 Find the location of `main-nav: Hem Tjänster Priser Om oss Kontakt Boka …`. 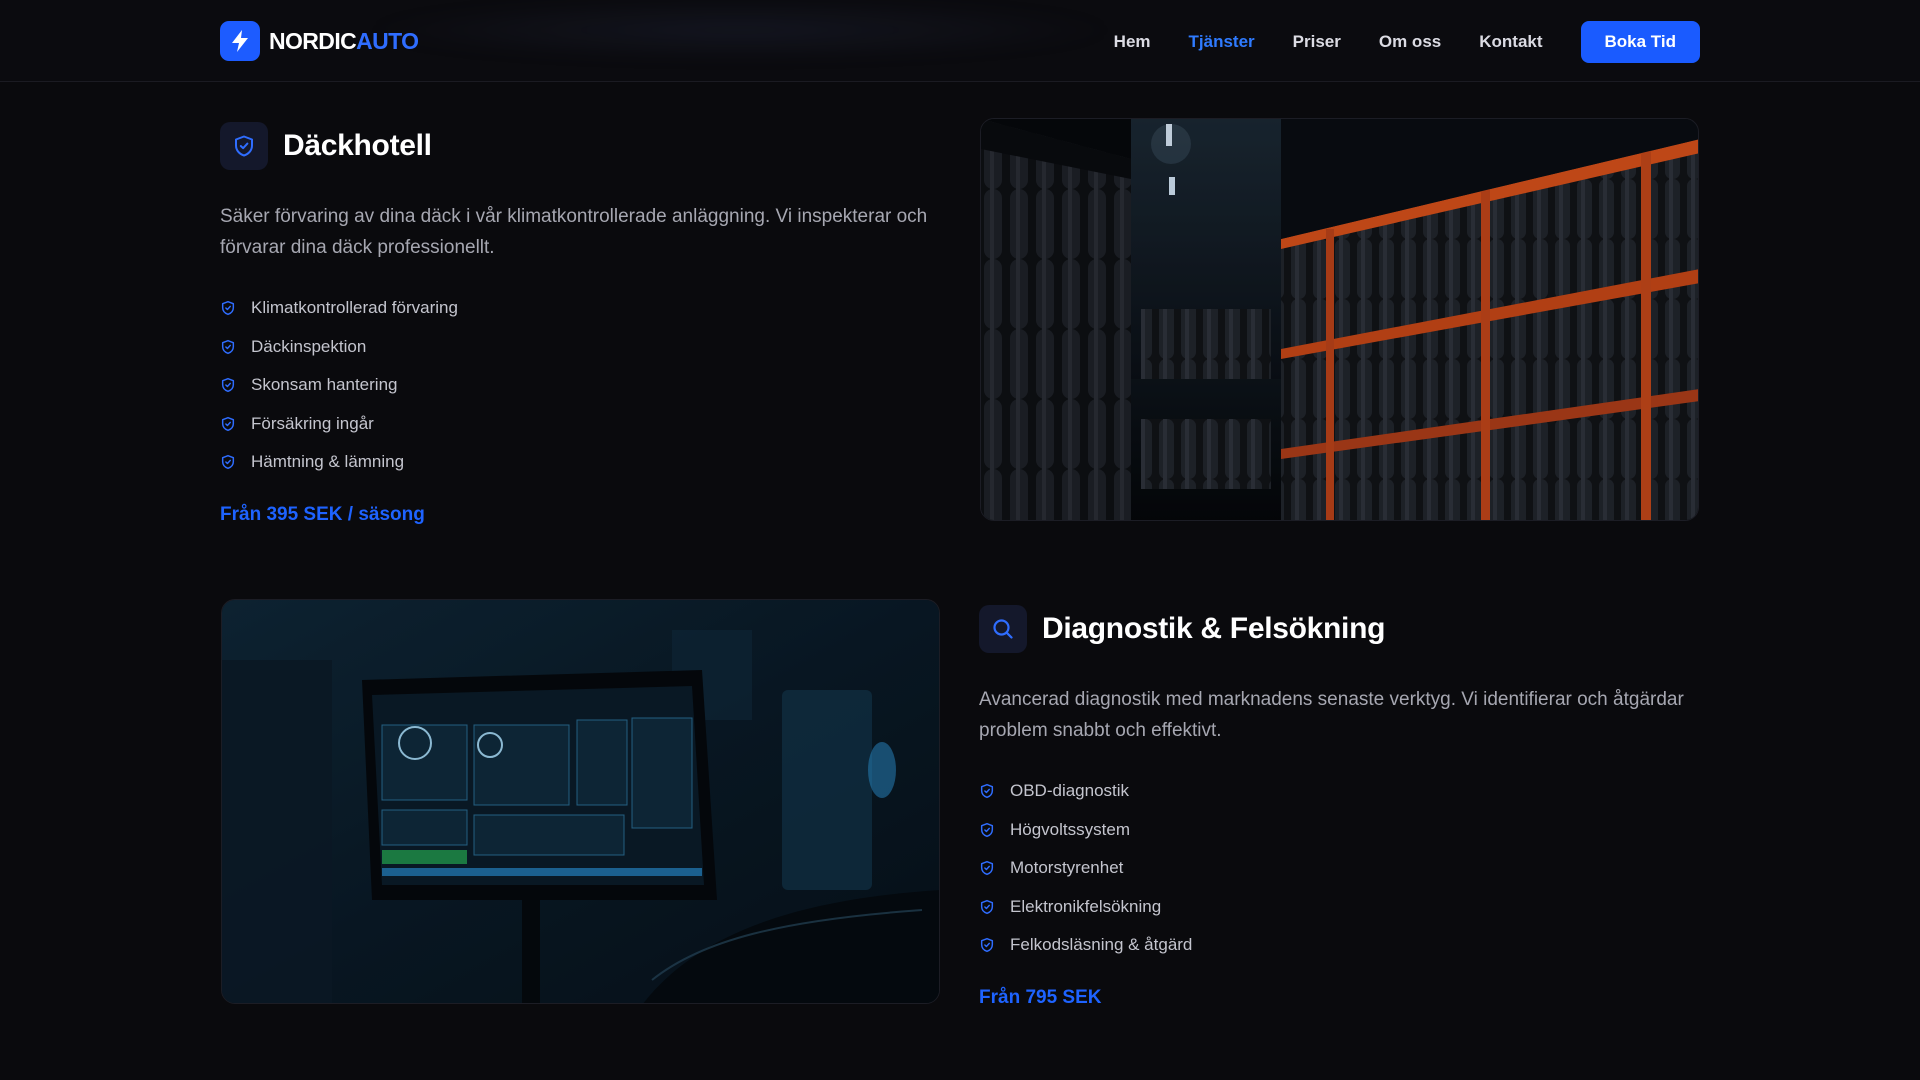

main-nav: Hem Tjänster Priser Om oss Kontakt Boka … is located at coordinates (1407, 42).